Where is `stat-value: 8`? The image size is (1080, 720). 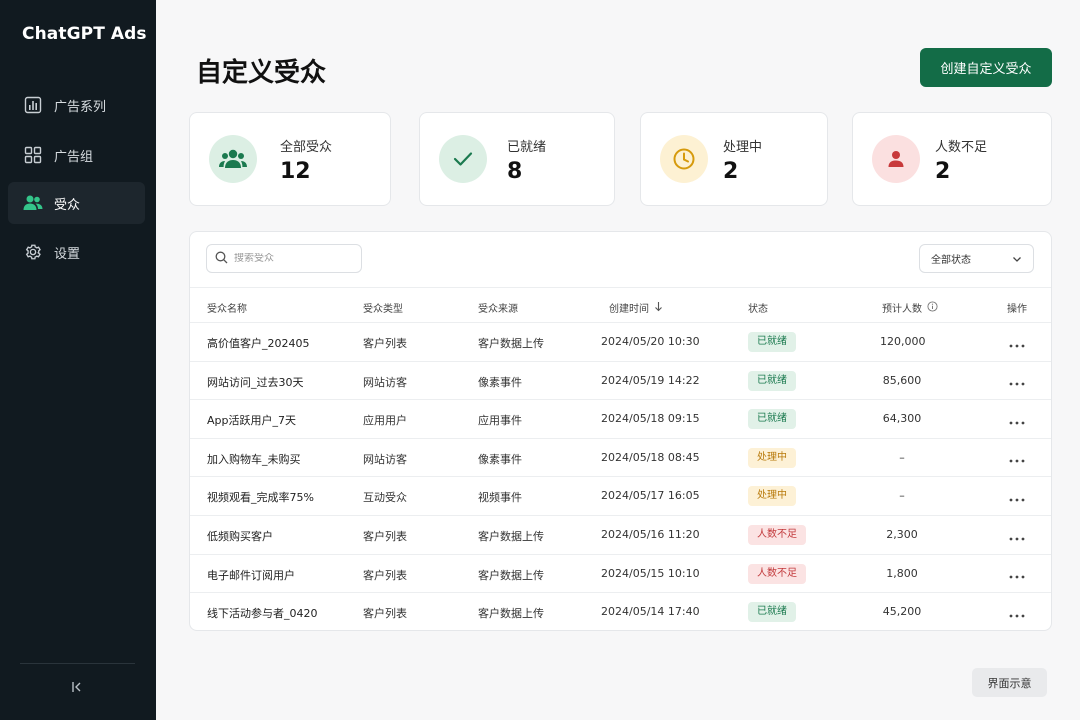
stat-value: 8 is located at coordinates (515, 171).